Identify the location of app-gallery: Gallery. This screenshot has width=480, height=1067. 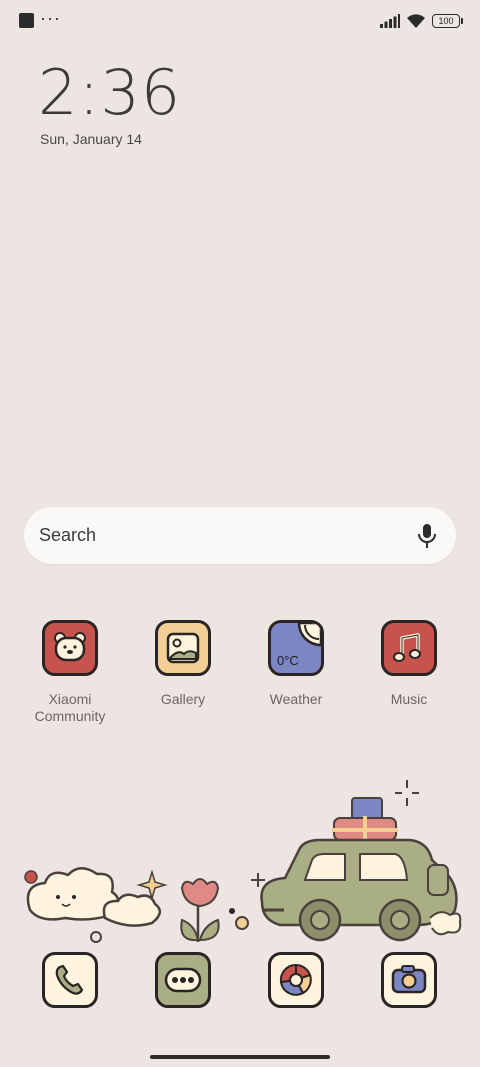
(183, 664).